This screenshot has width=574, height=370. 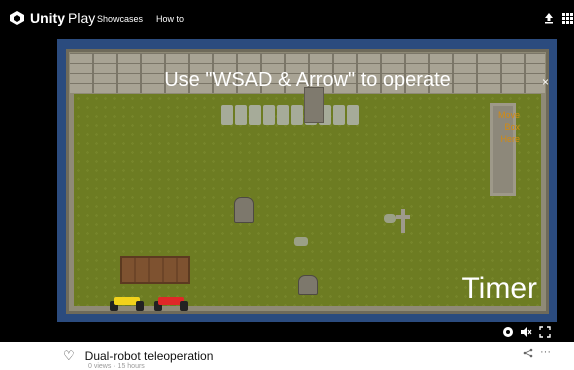 I want to click on nav-how-to: How to, so click(x=170, y=19).